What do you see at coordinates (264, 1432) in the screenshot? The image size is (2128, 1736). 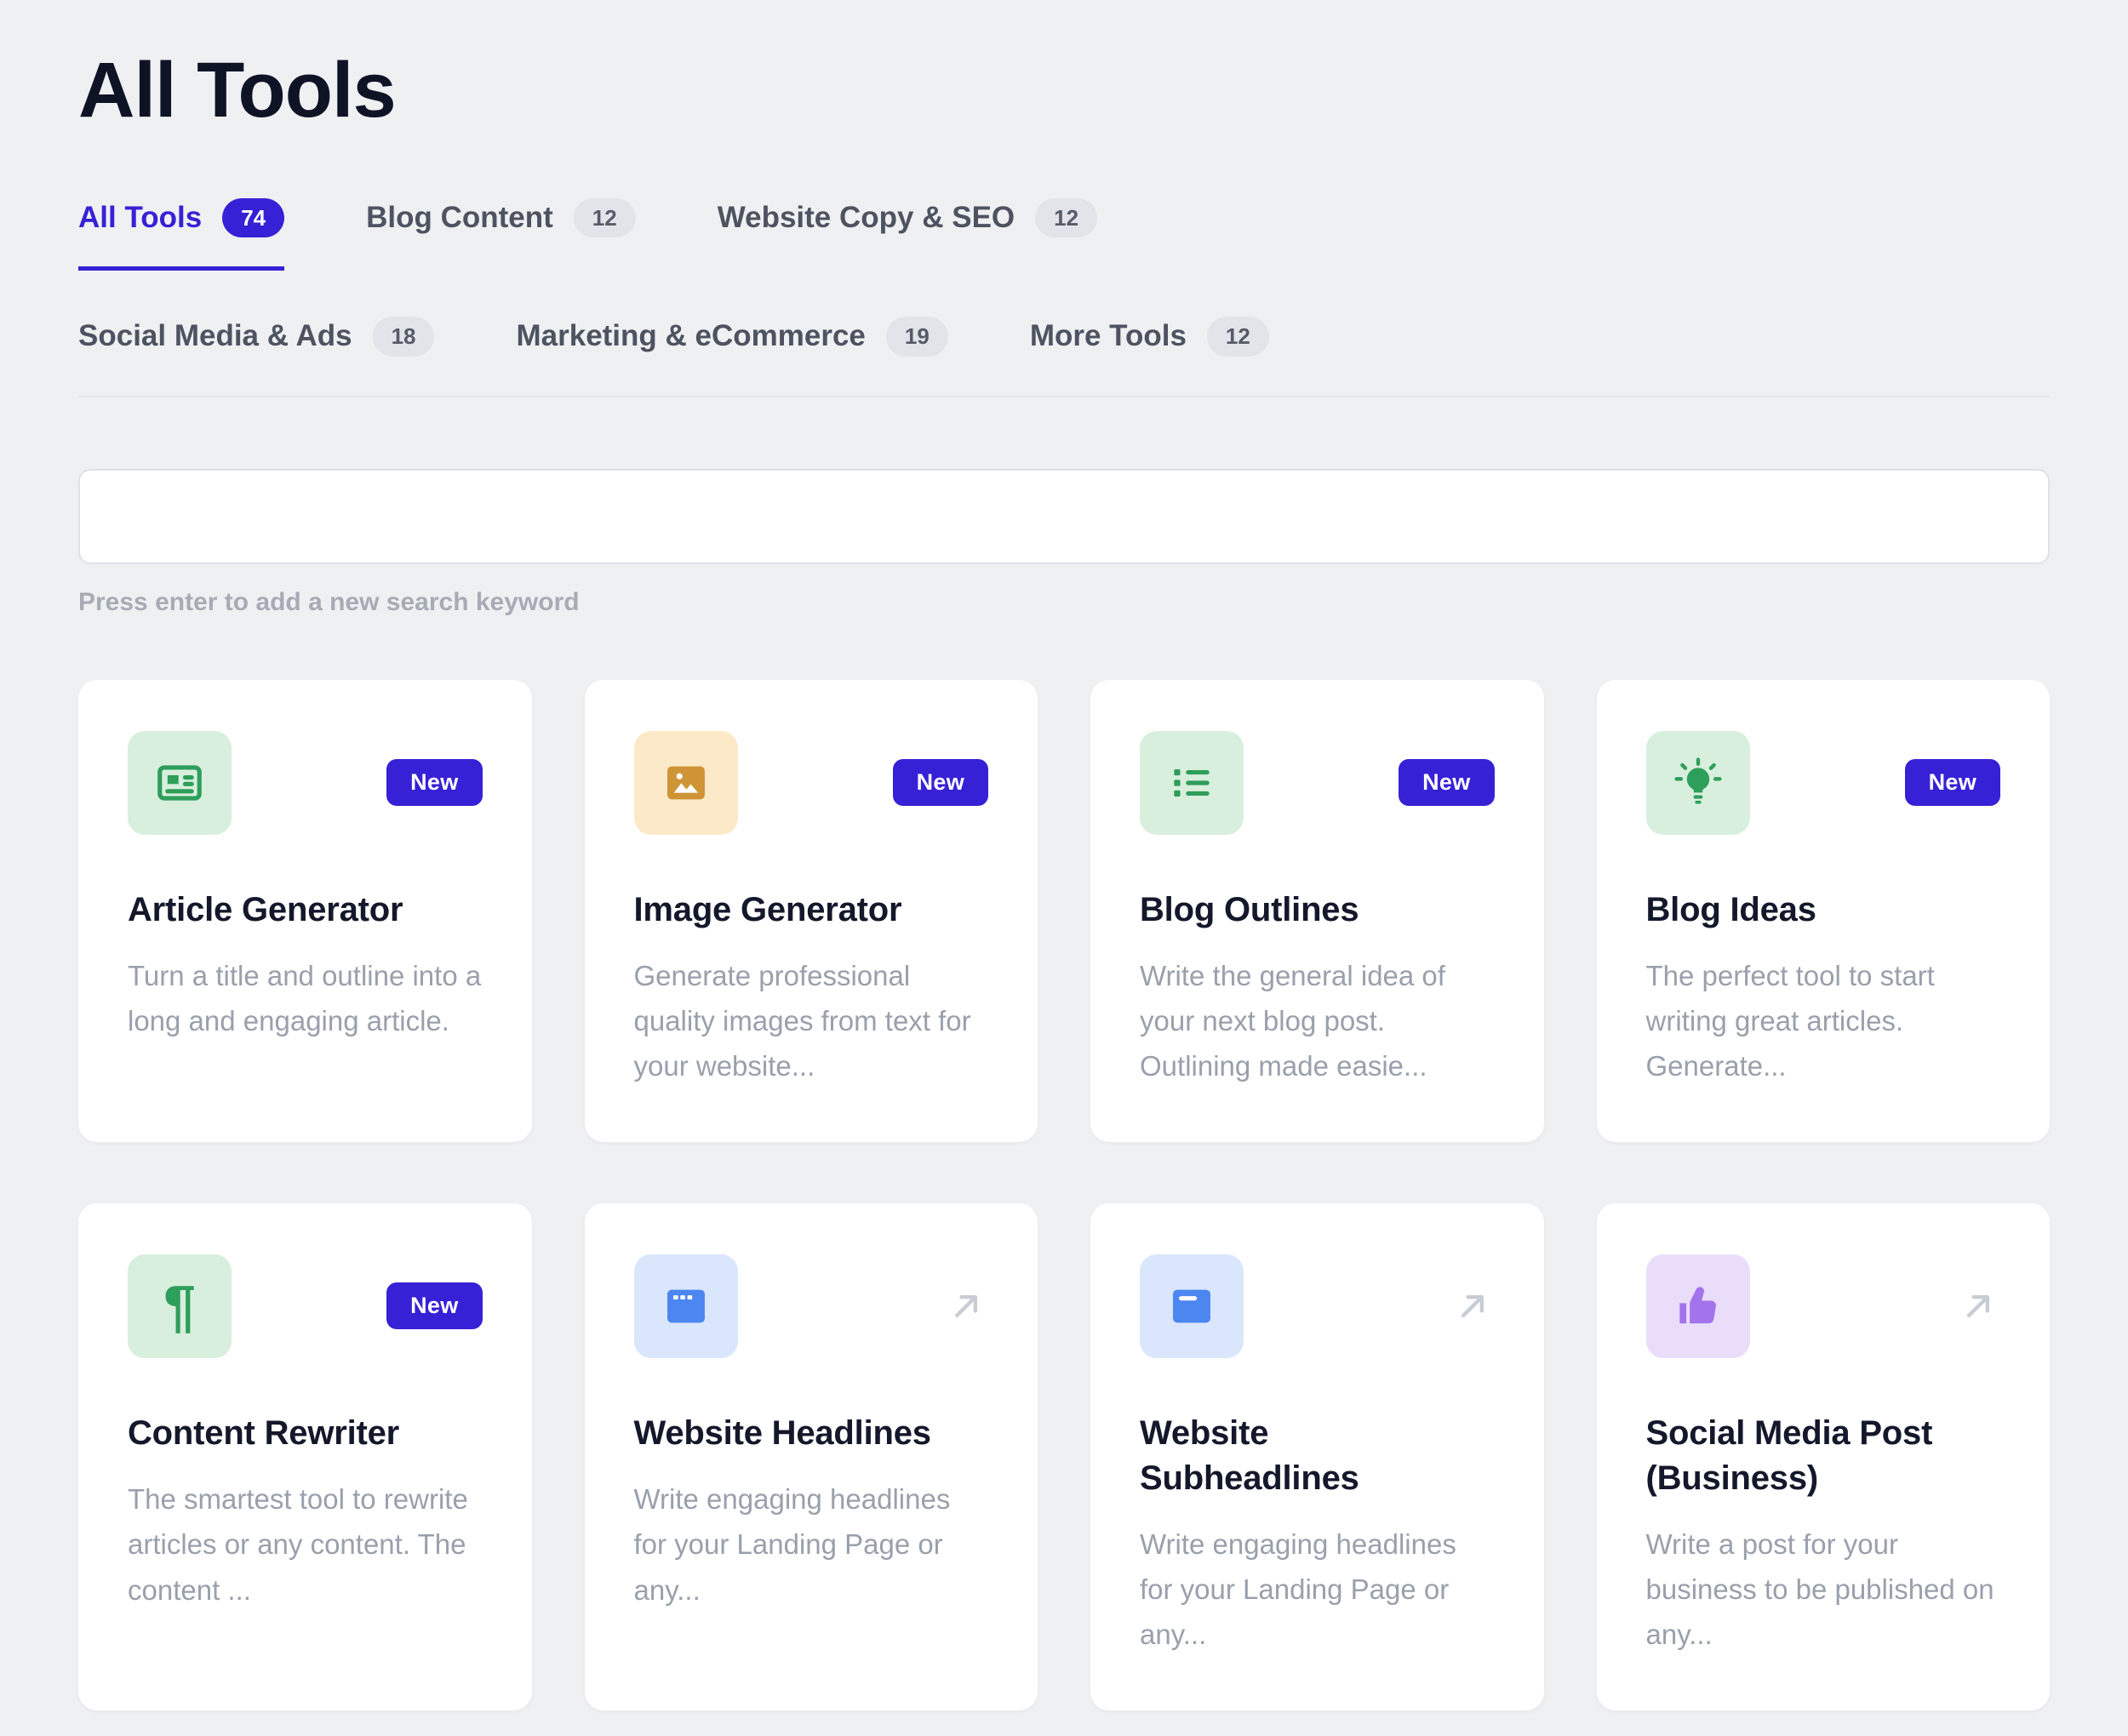 I see `tool-card-title: Content Rewriter` at bounding box center [264, 1432].